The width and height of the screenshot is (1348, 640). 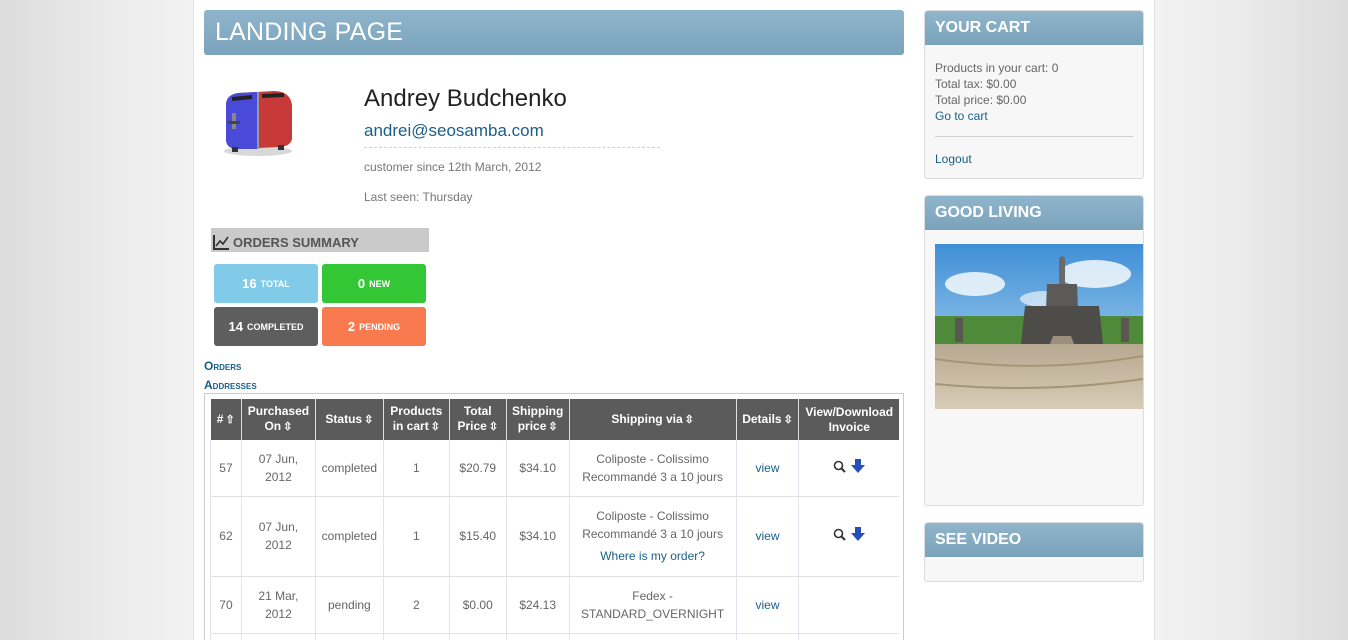 What do you see at coordinates (296, 242) in the screenshot?
I see `orders-summary-title: ORDERS SUMMARY` at bounding box center [296, 242].